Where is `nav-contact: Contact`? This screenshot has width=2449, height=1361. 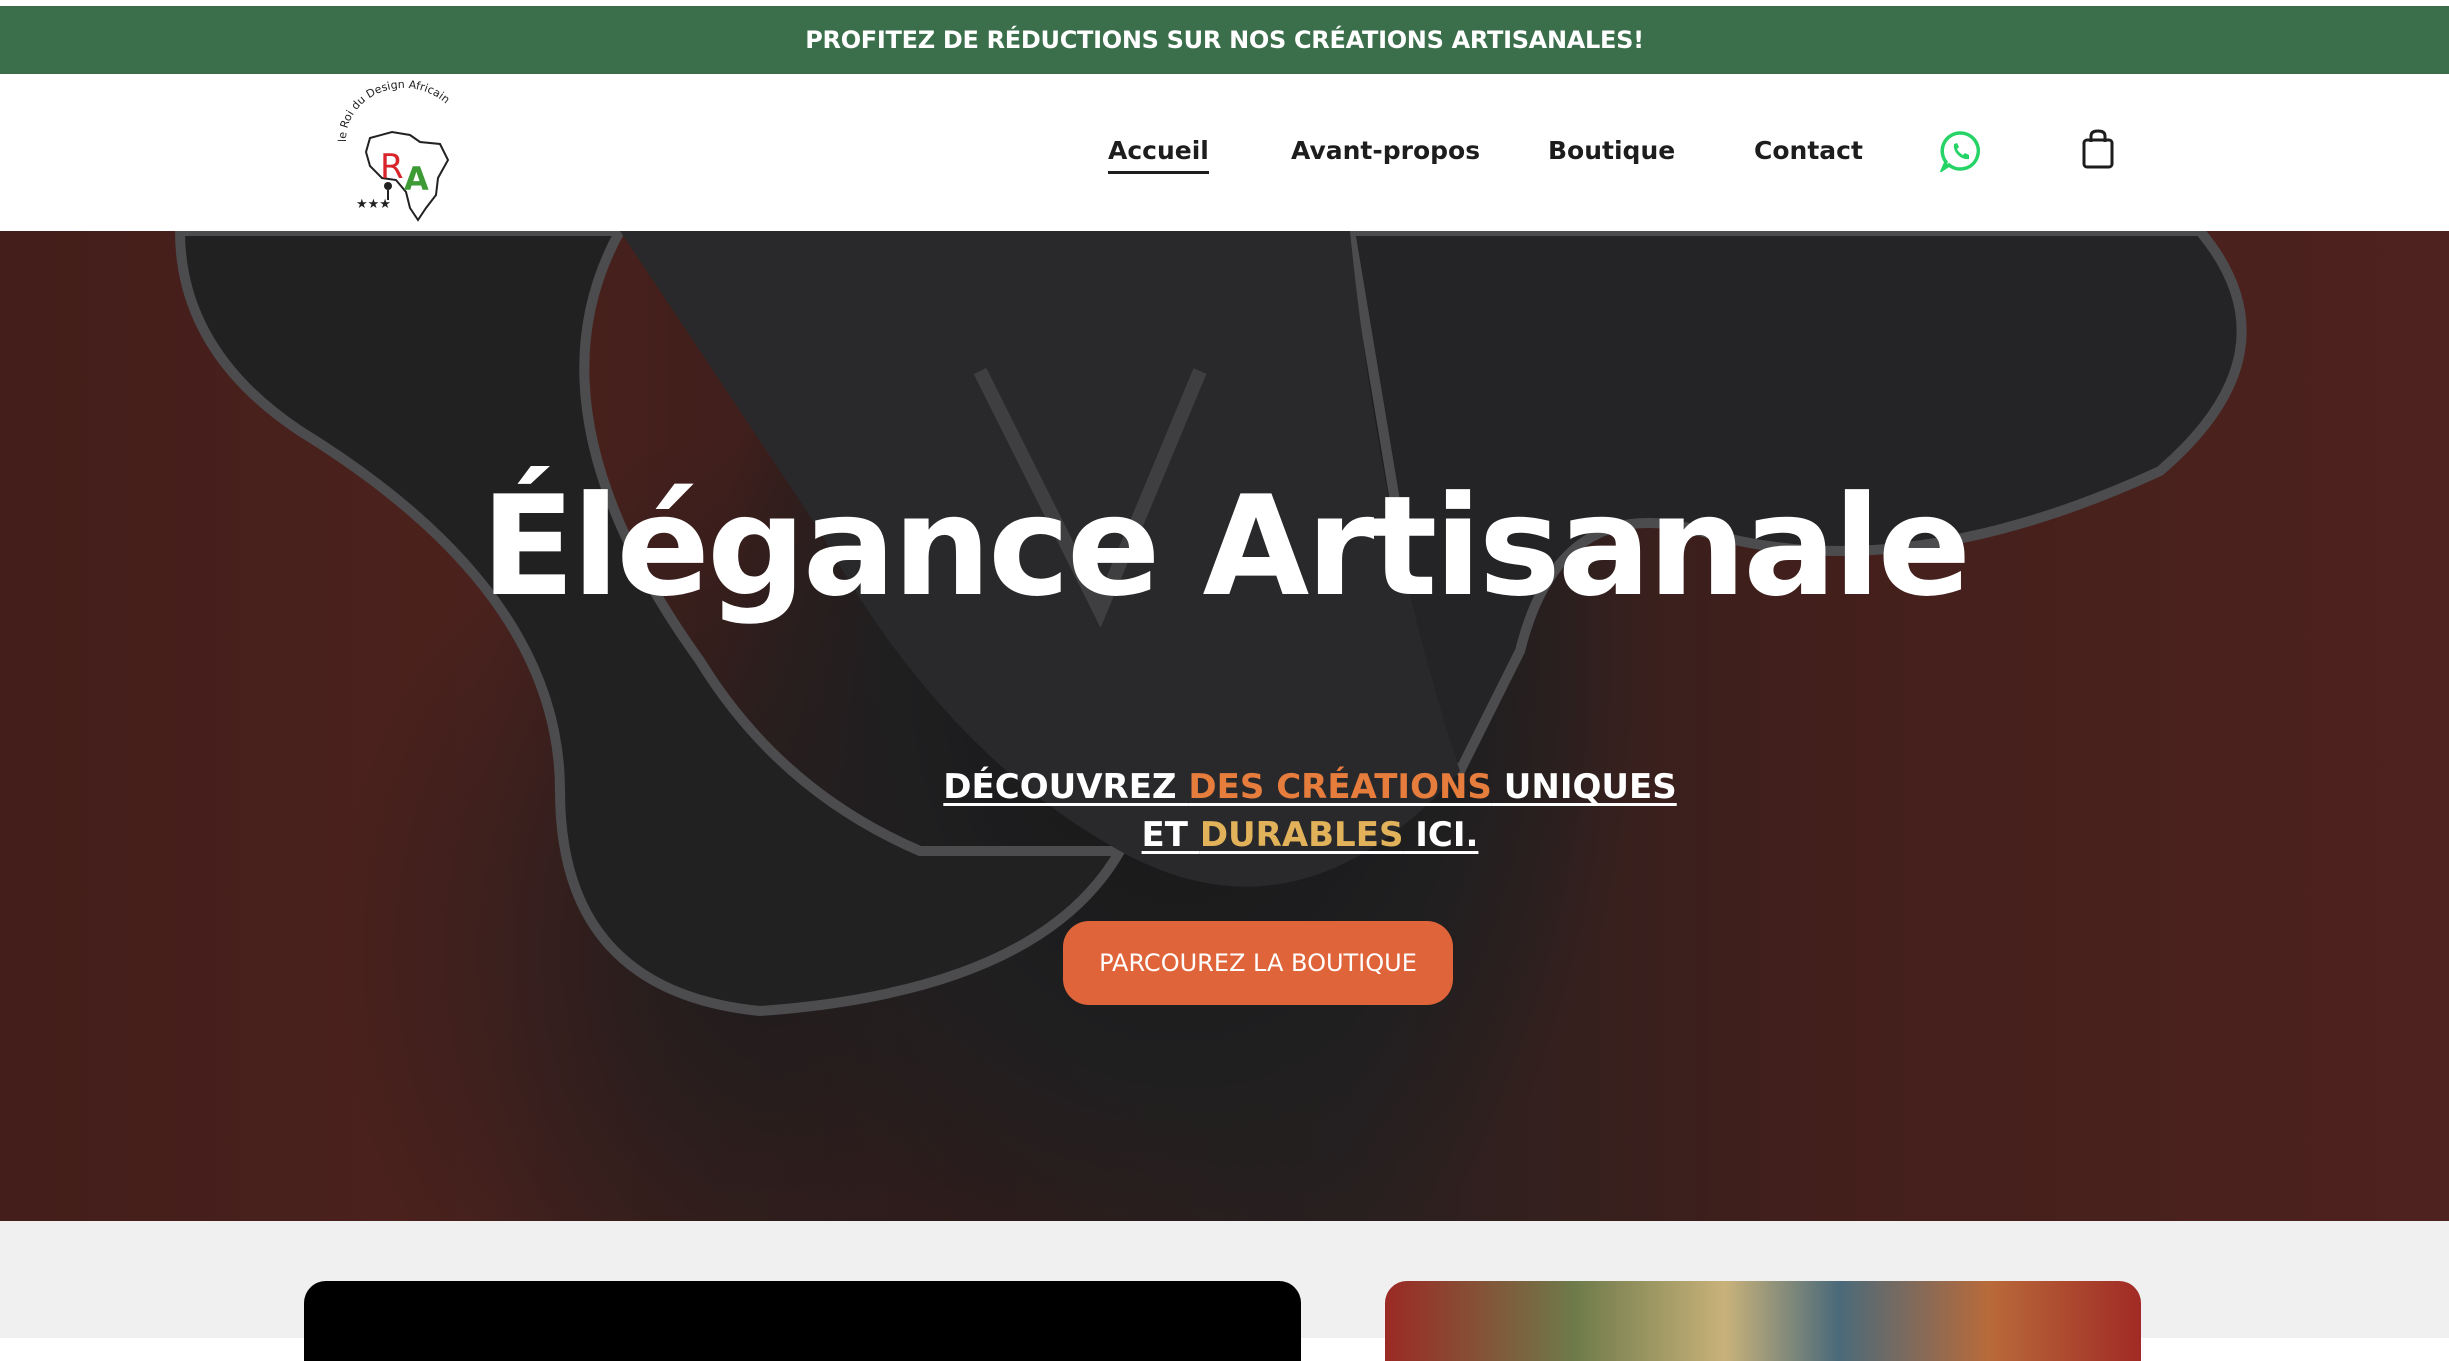 nav-contact: Contact is located at coordinates (1808, 156).